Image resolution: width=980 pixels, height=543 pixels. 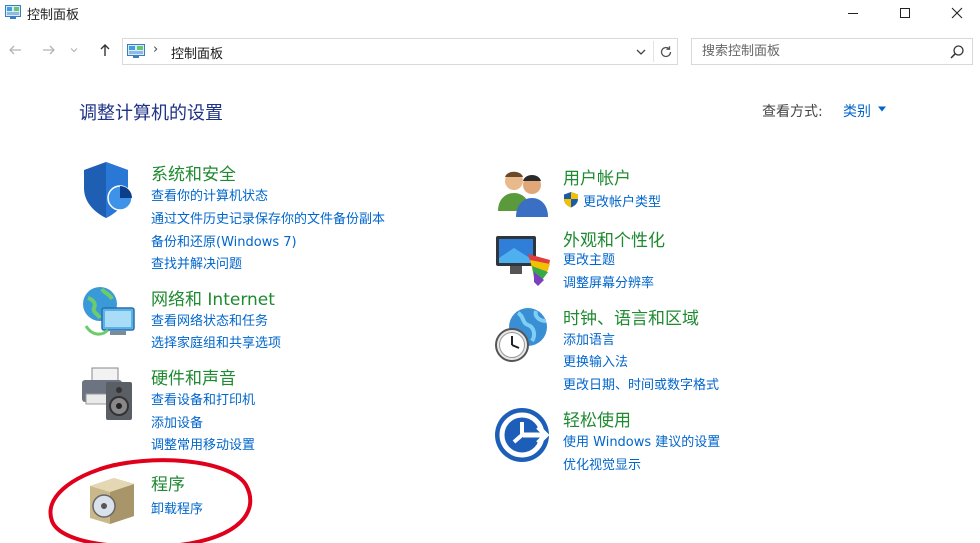 What do you see at coordinates (957, 52) in the screenshot?
I see `search-icon` at bounding box center [957, 52].